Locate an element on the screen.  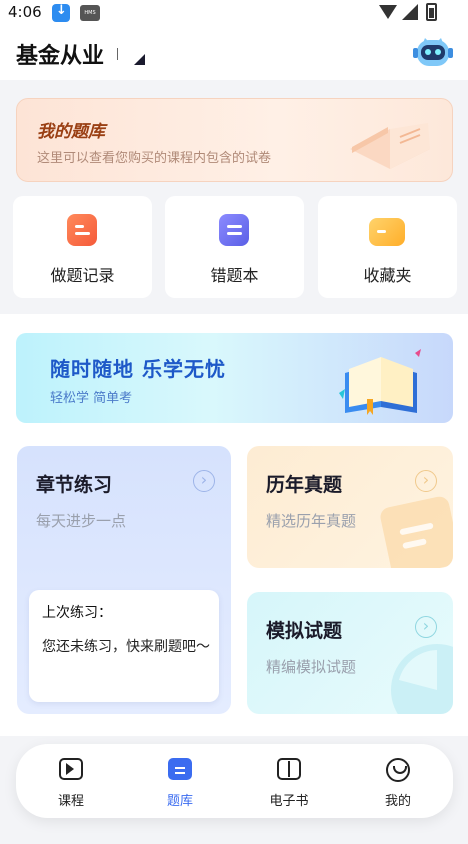
app-header: 基金从业 is located at coordinates (234, 53).